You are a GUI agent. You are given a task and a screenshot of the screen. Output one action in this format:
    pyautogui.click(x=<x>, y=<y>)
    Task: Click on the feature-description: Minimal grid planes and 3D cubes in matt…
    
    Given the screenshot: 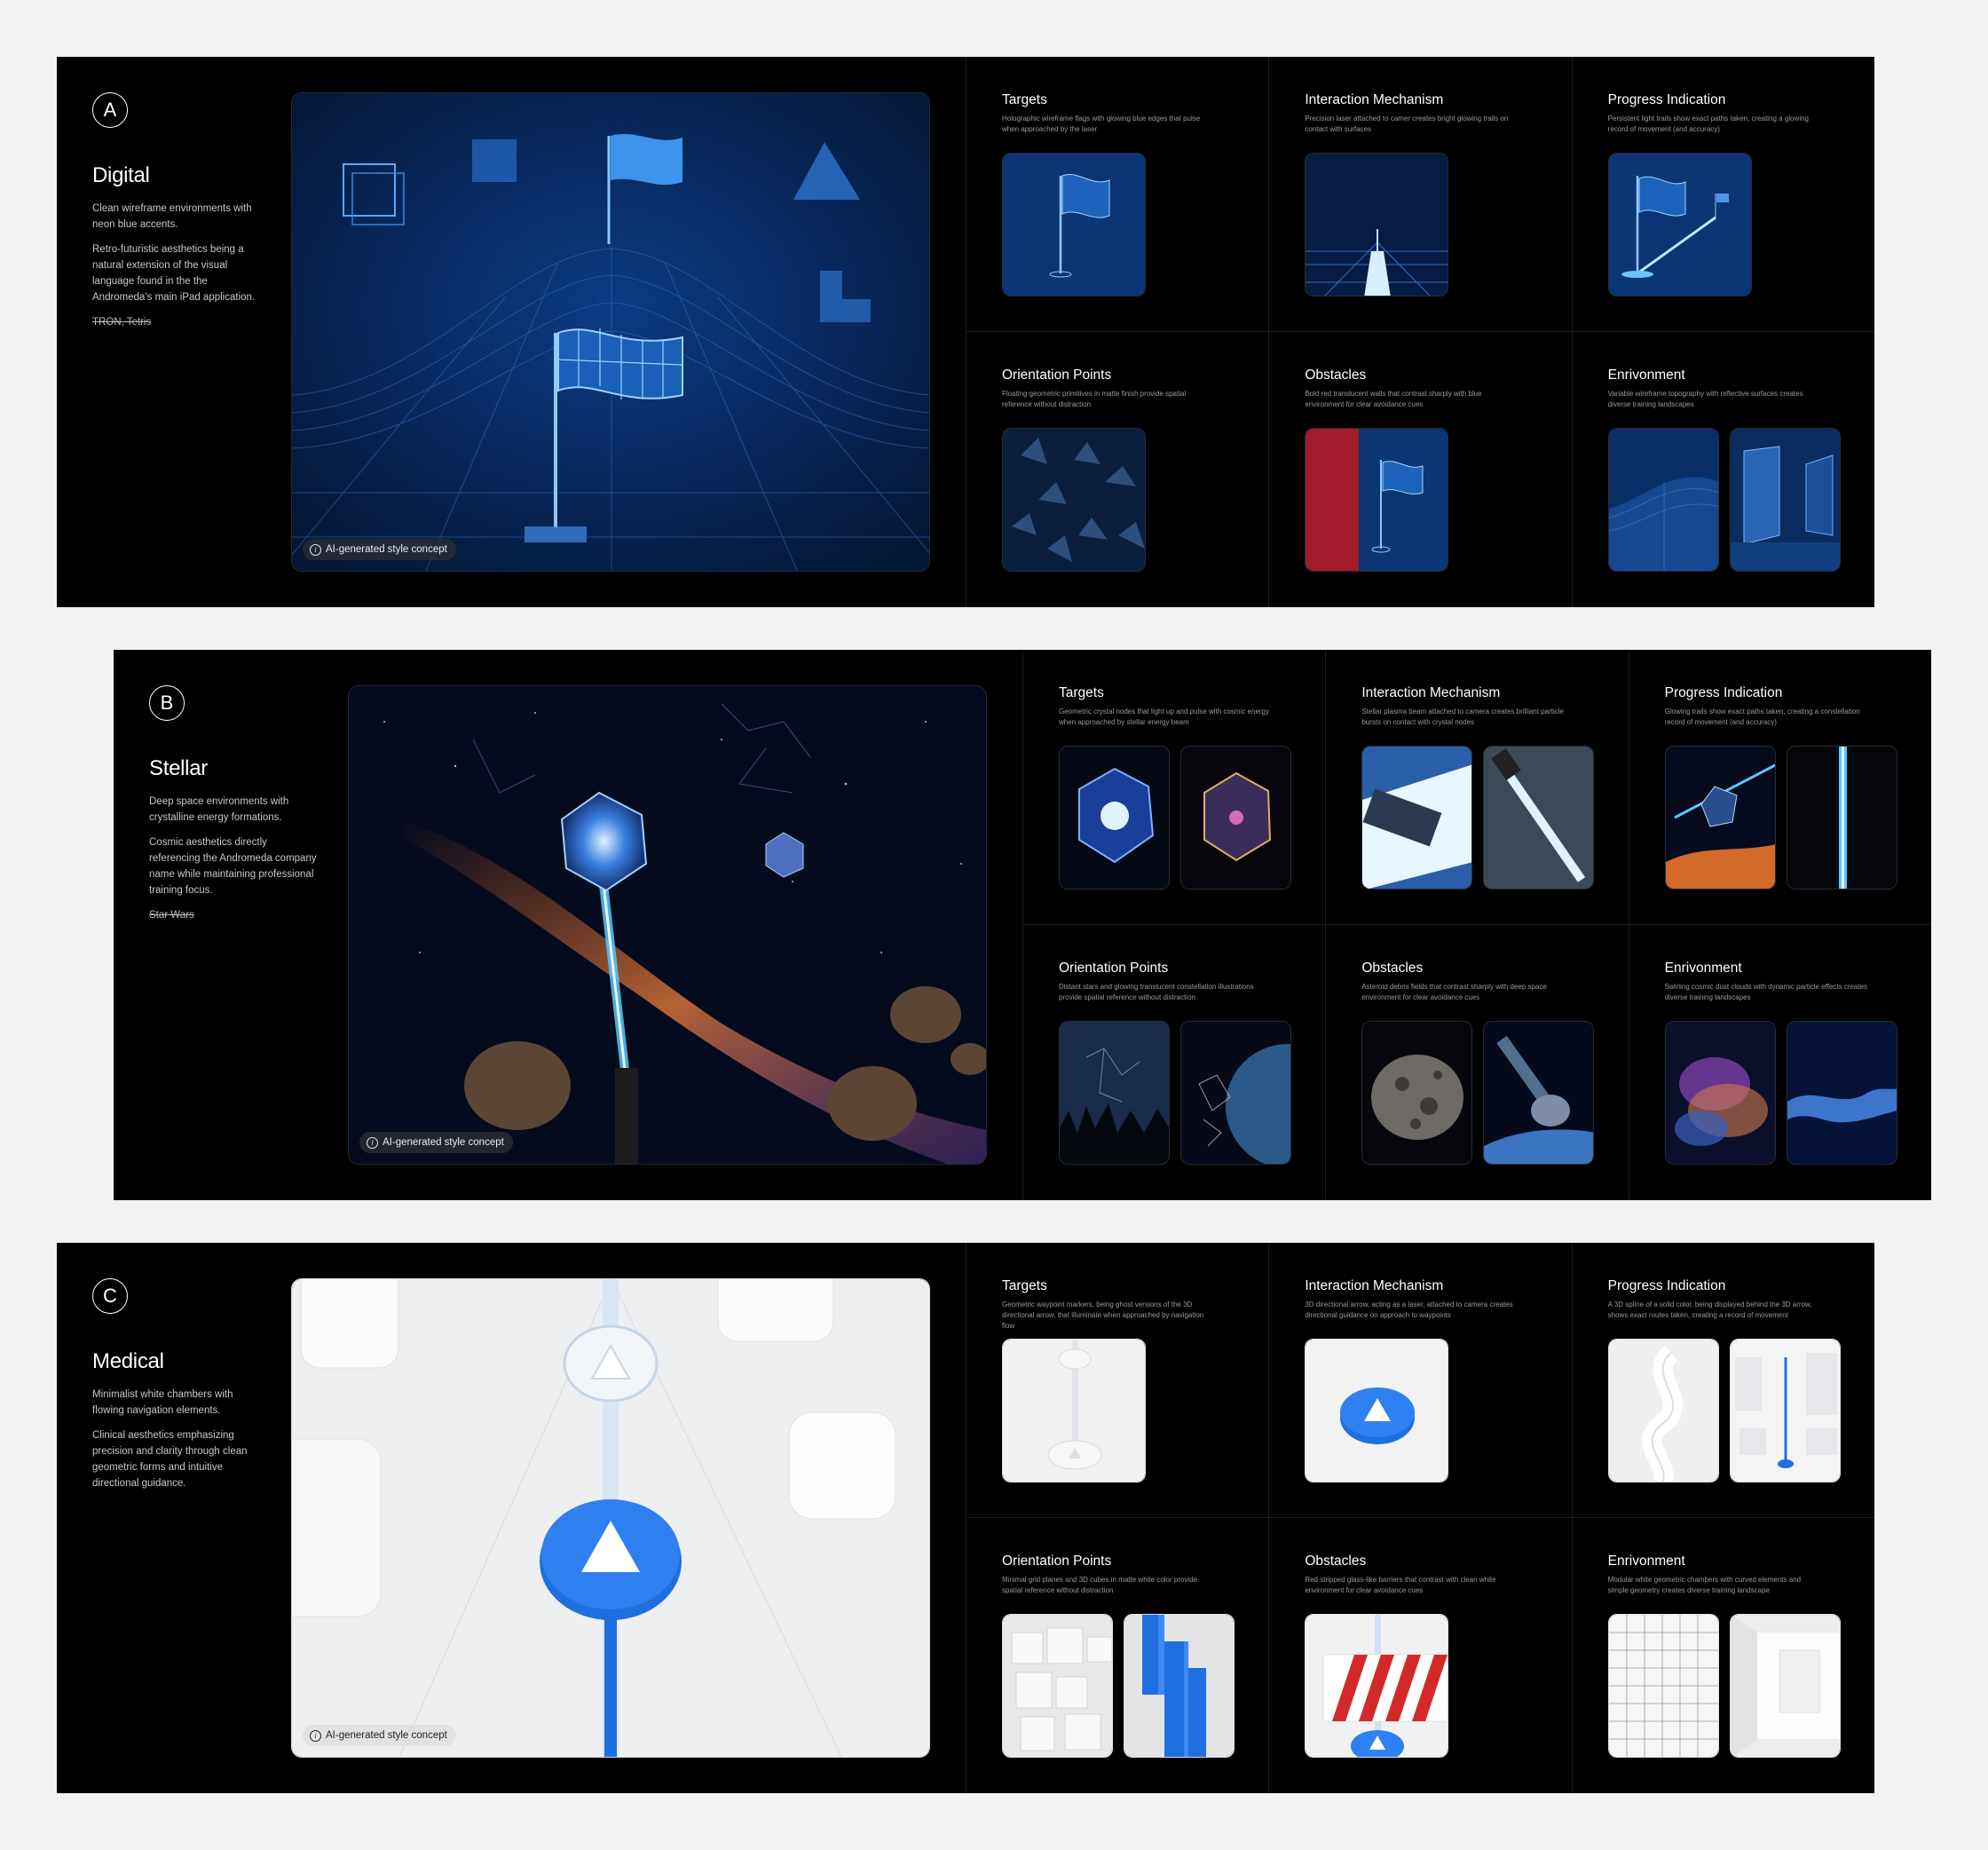 What is the action you would take?
    pyautogui.click(x=1100, y=1585)
    